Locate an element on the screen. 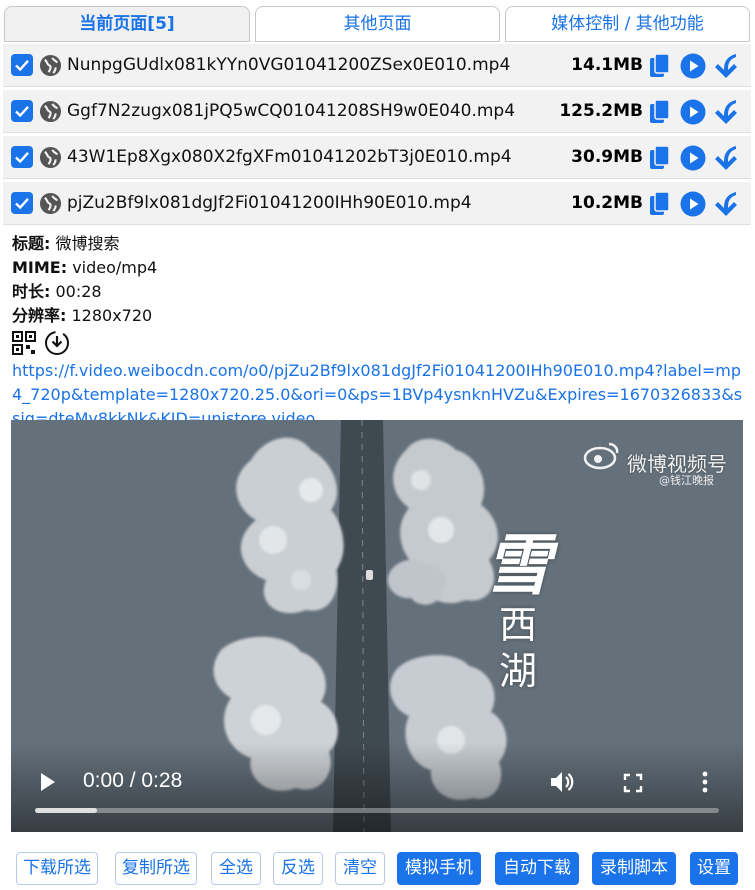  detail-title: 标题: 微博搜索 is located at coordinates (378, 245).